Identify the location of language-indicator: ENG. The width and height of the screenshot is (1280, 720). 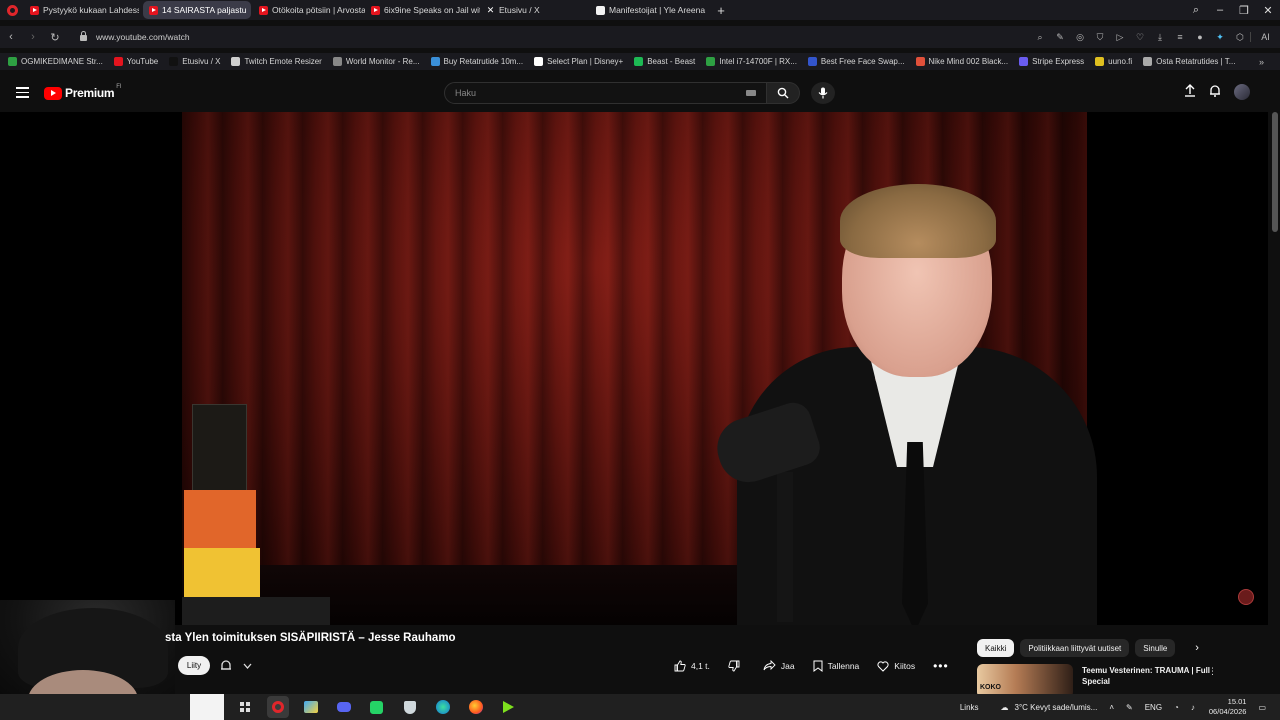
(1153, 707).